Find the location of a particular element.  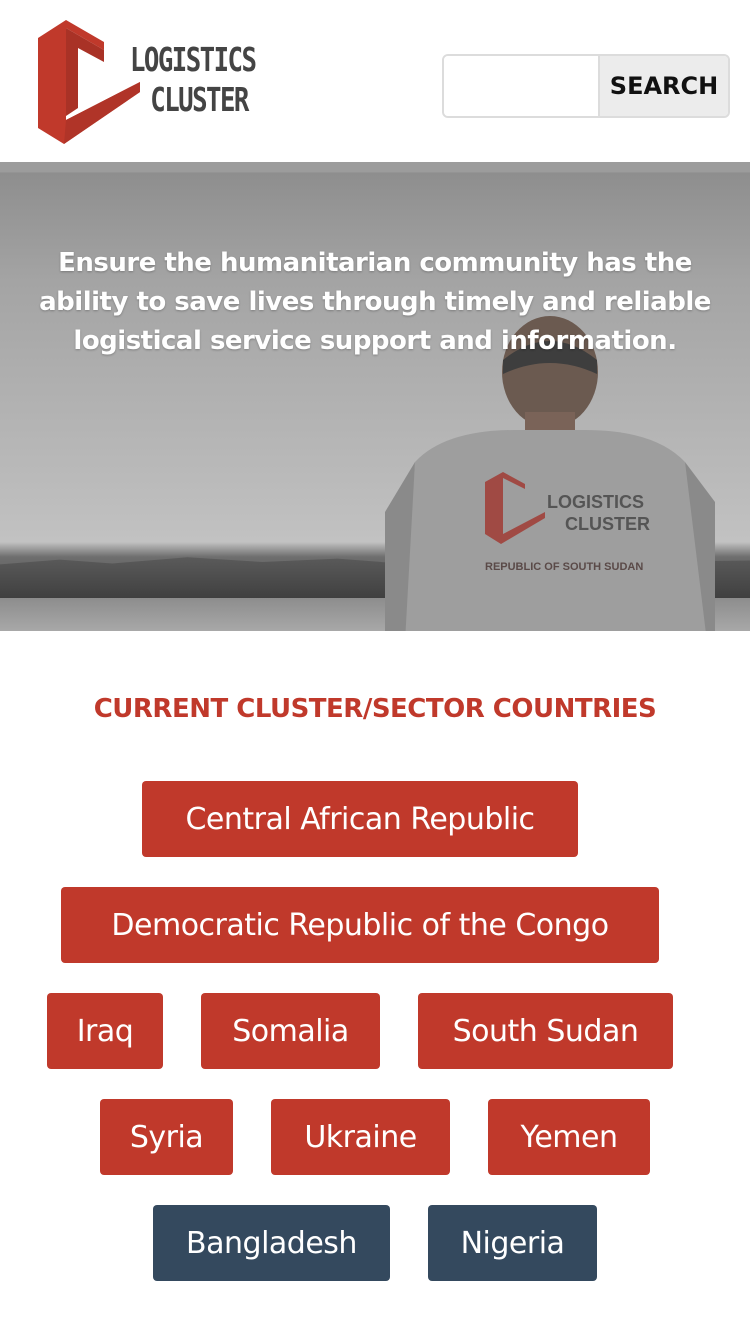

country-button-nigeria: Nigeria is located at coordinates (512, 1243).